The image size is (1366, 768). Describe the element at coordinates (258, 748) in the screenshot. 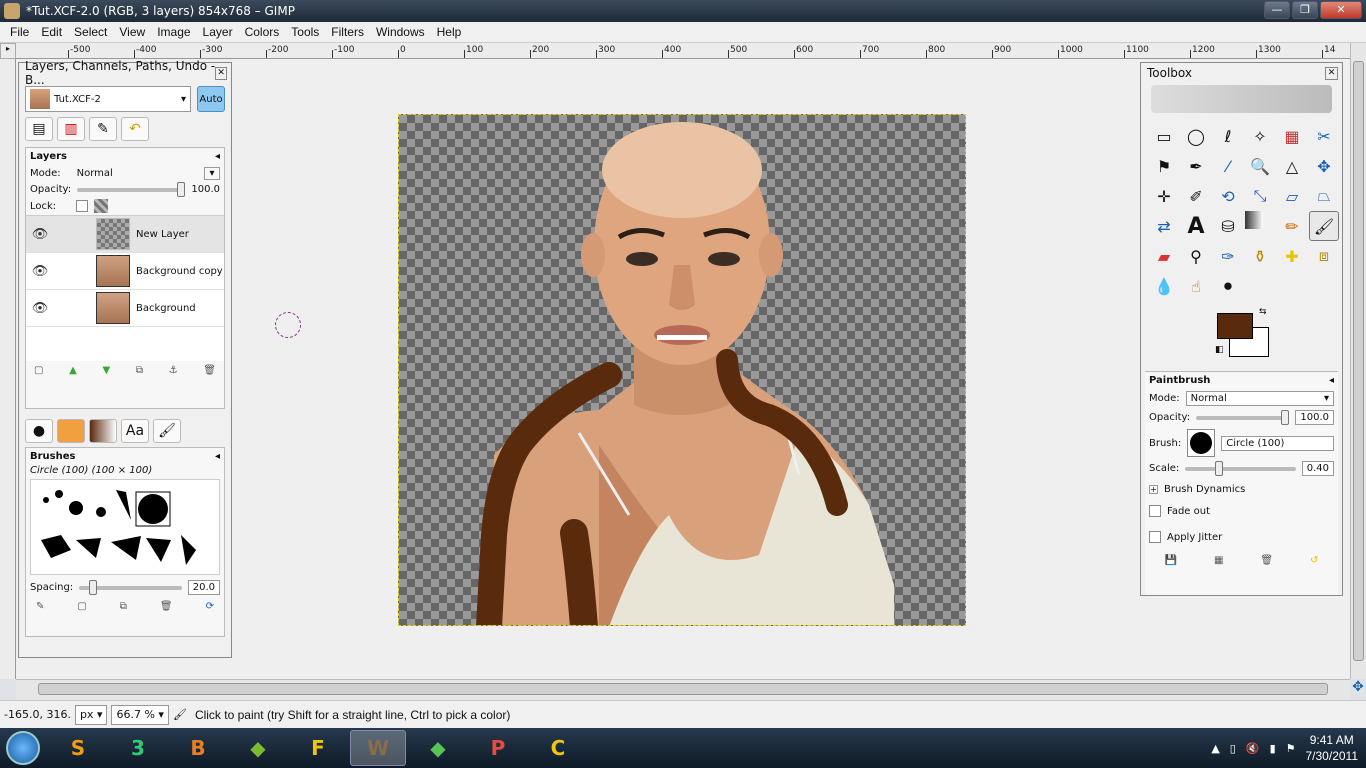

I see `taskbar-sims-icon: ◆` at that location.